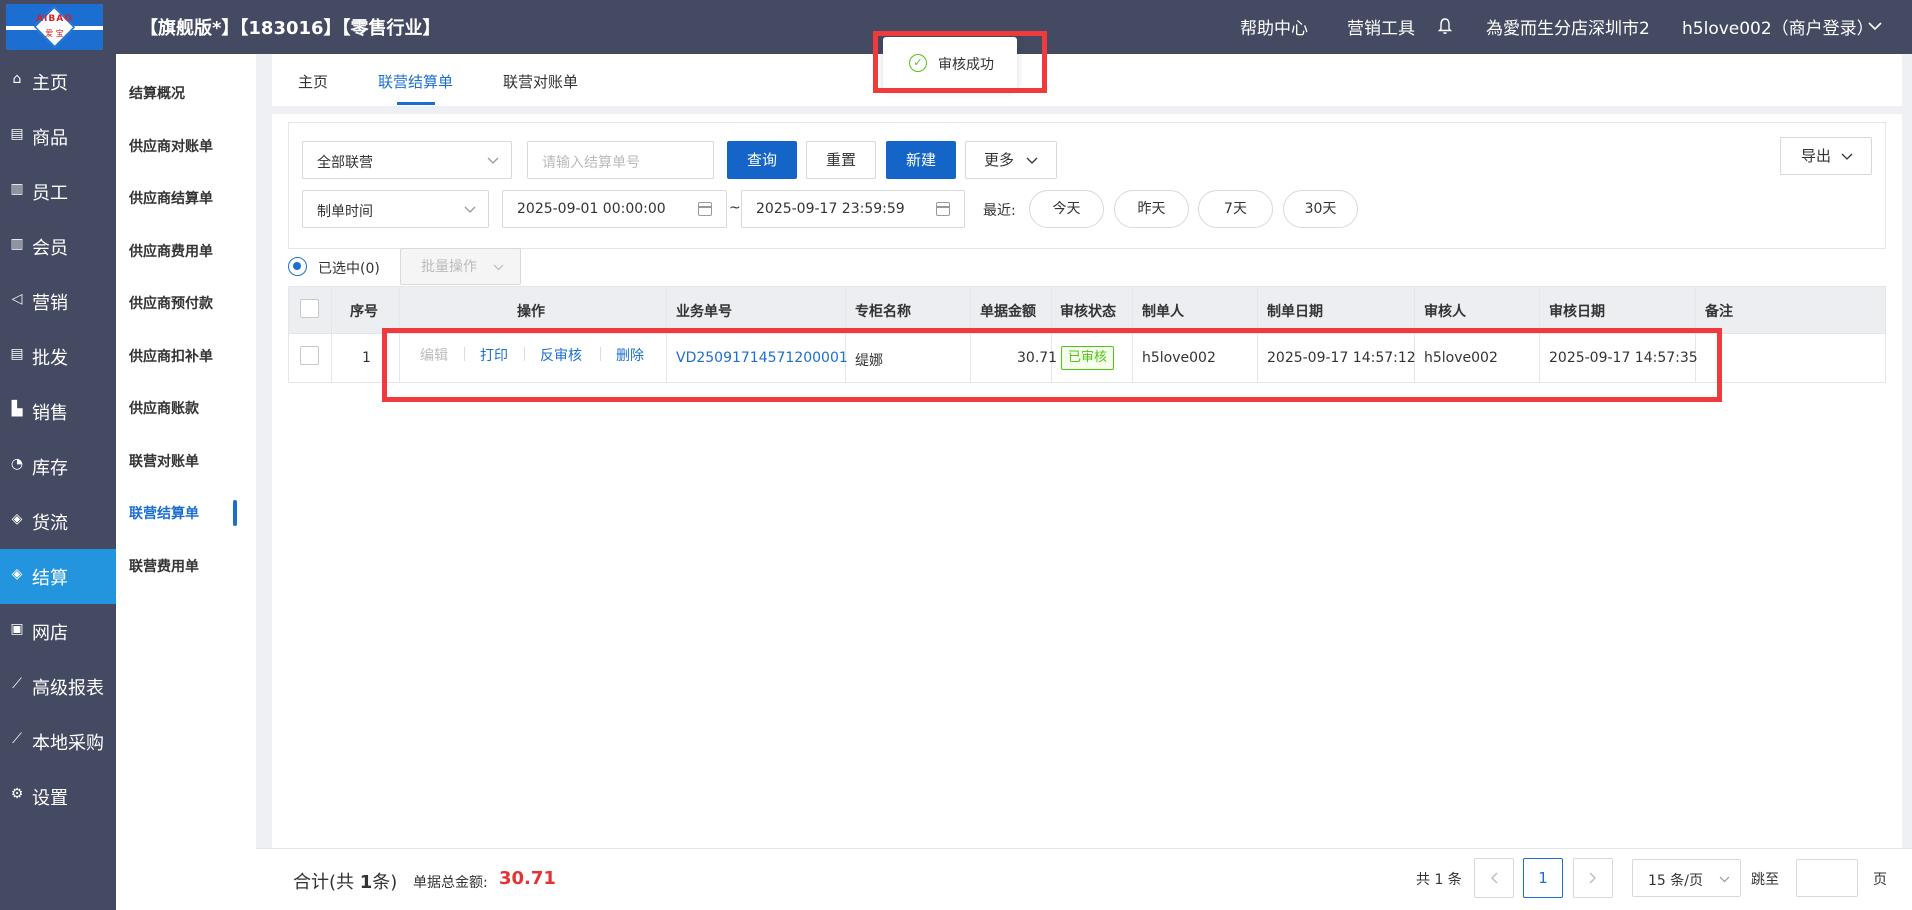 This screenshot has width=1912, height=910. I want to click on calendar-icon, so click(943, 209).